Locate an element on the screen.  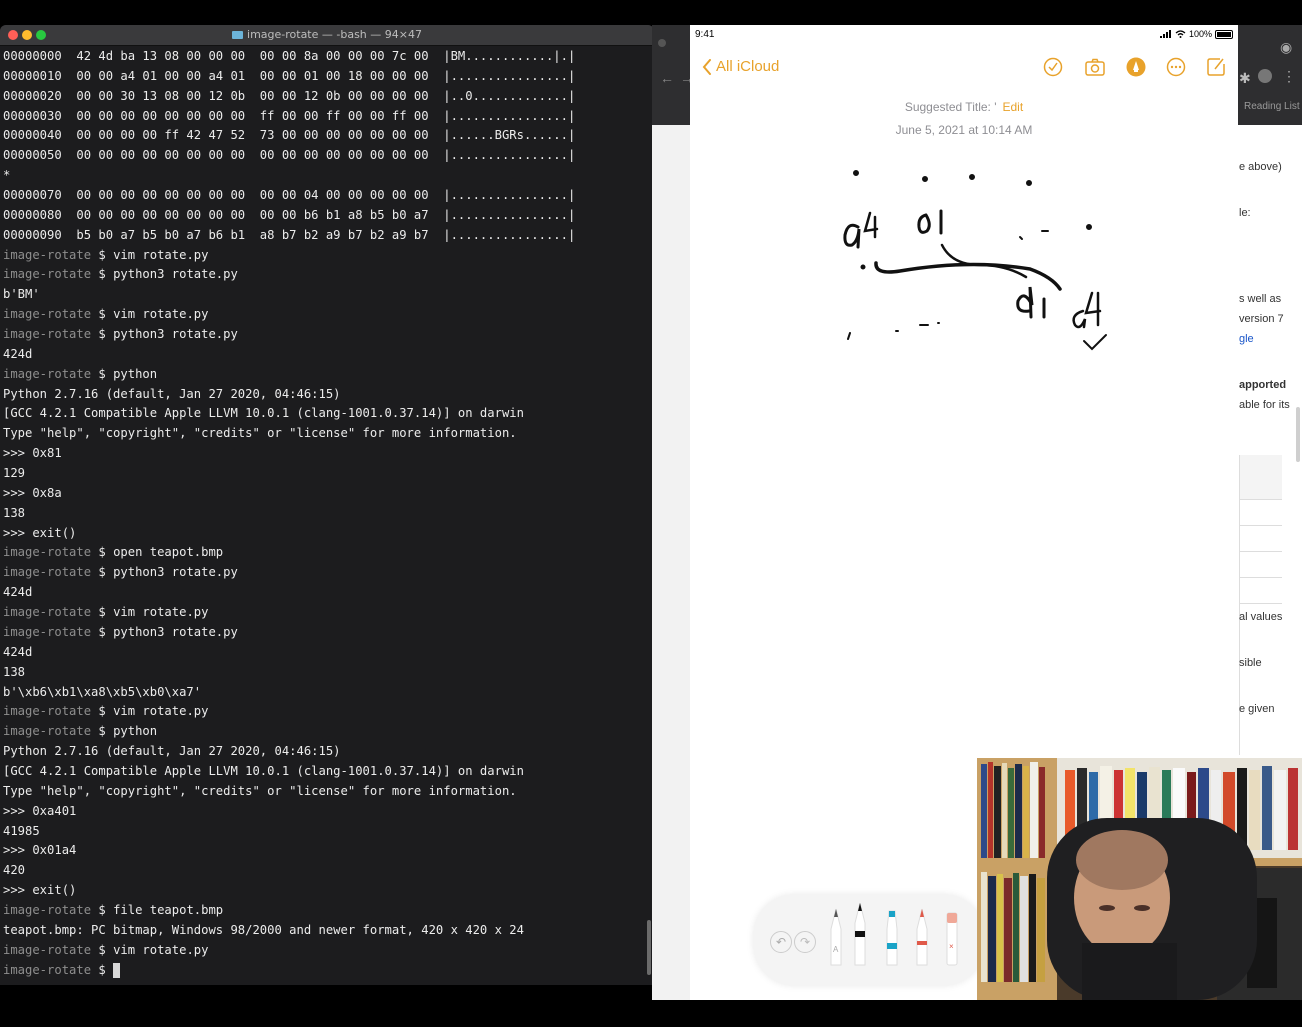
terminal-command-line: image-rotate $ open teapot.bmp is located at coordinates (323, 553).